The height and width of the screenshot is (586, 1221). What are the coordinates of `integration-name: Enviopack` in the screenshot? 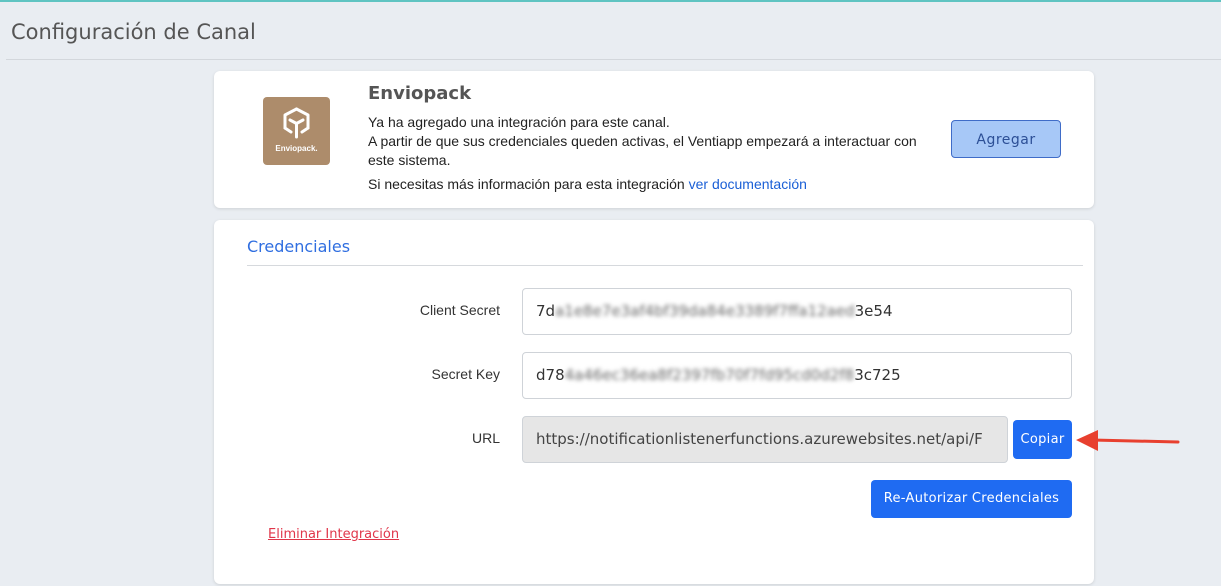 It's located at (420, 93).